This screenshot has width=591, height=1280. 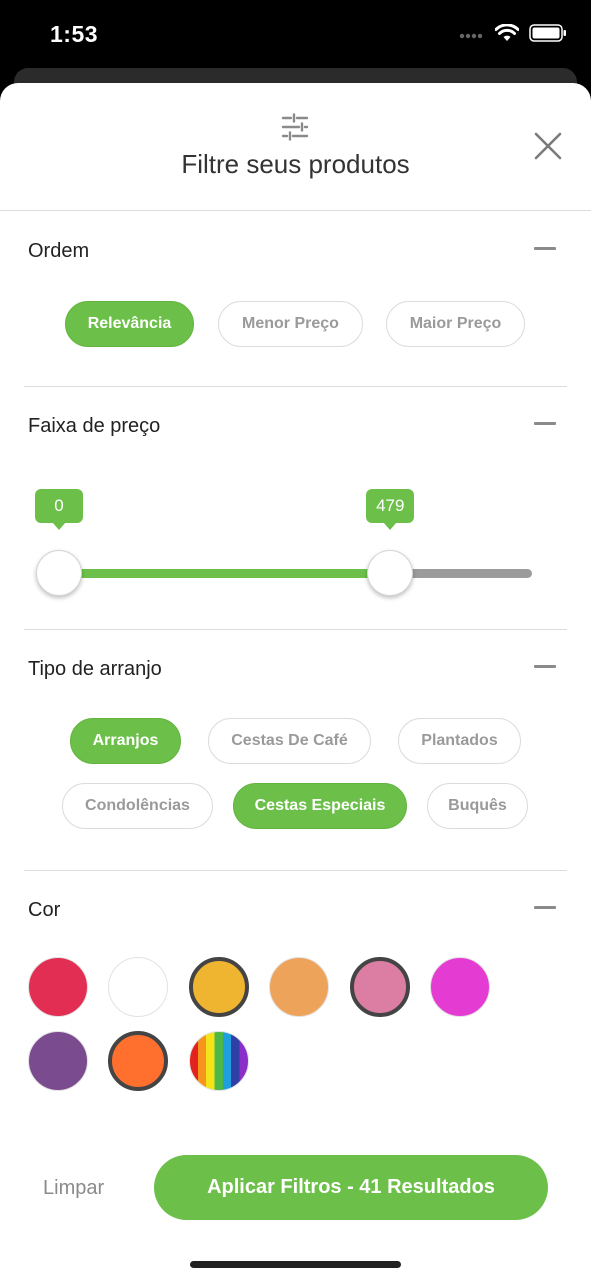 What do you see at coordinates (295, 164) in the screenshot?
I see `sheet-title: Filtre seus produtos` at bounding box center [295, 164].